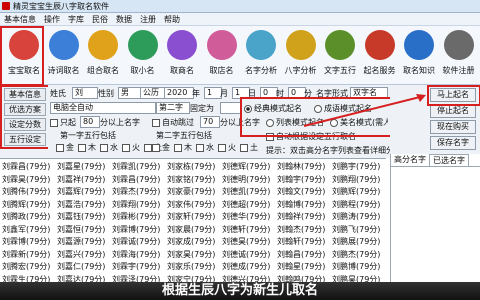  What do you see at coordinates (246, 242) in the screenshot?
I see `name-item: 刘德昊(79分)` at bounding box center [246, 242].